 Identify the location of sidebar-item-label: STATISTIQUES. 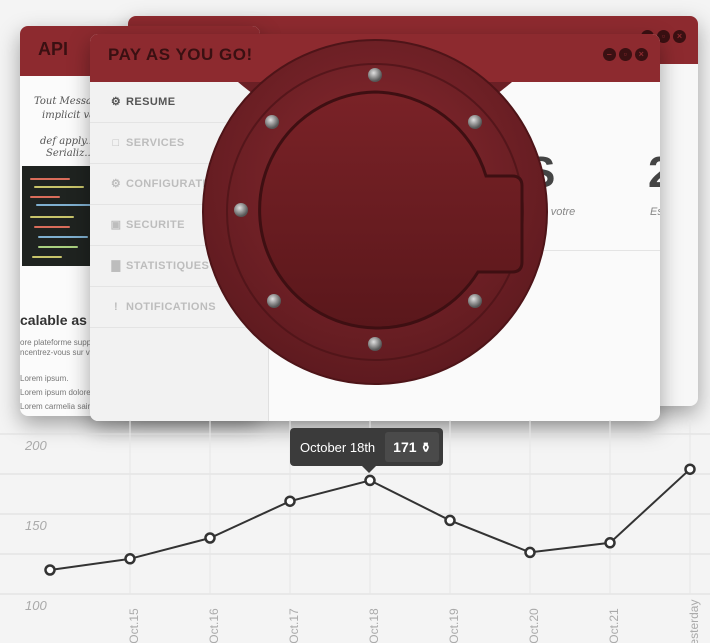
(168, 266).